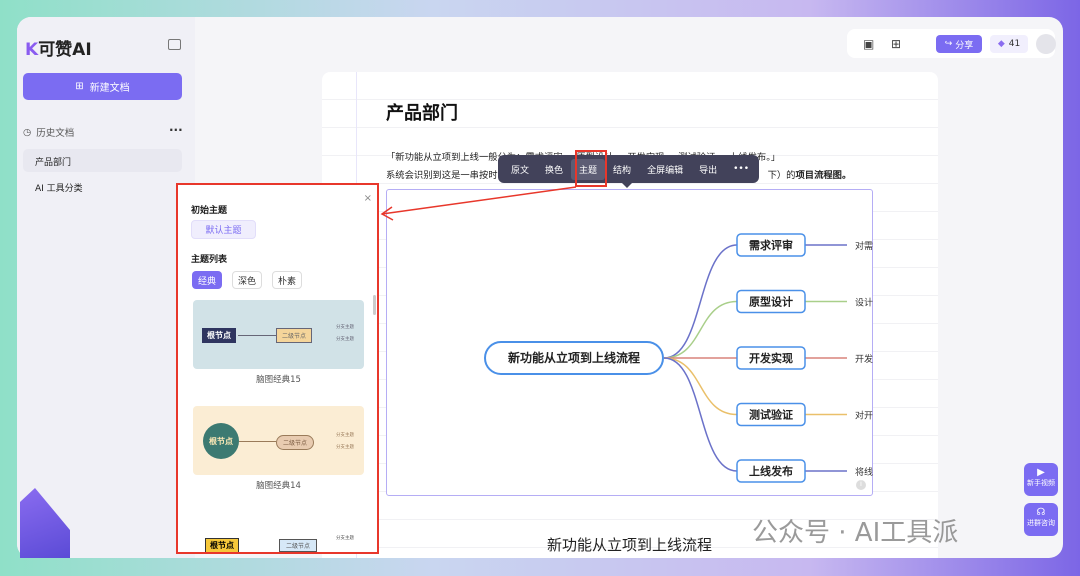 The width and height of the screenshot is (1080, 576). Describe the element at coordinates (855, 533) in the screenshot. I see `watermark: 公众号 · AI工具派` at that location.